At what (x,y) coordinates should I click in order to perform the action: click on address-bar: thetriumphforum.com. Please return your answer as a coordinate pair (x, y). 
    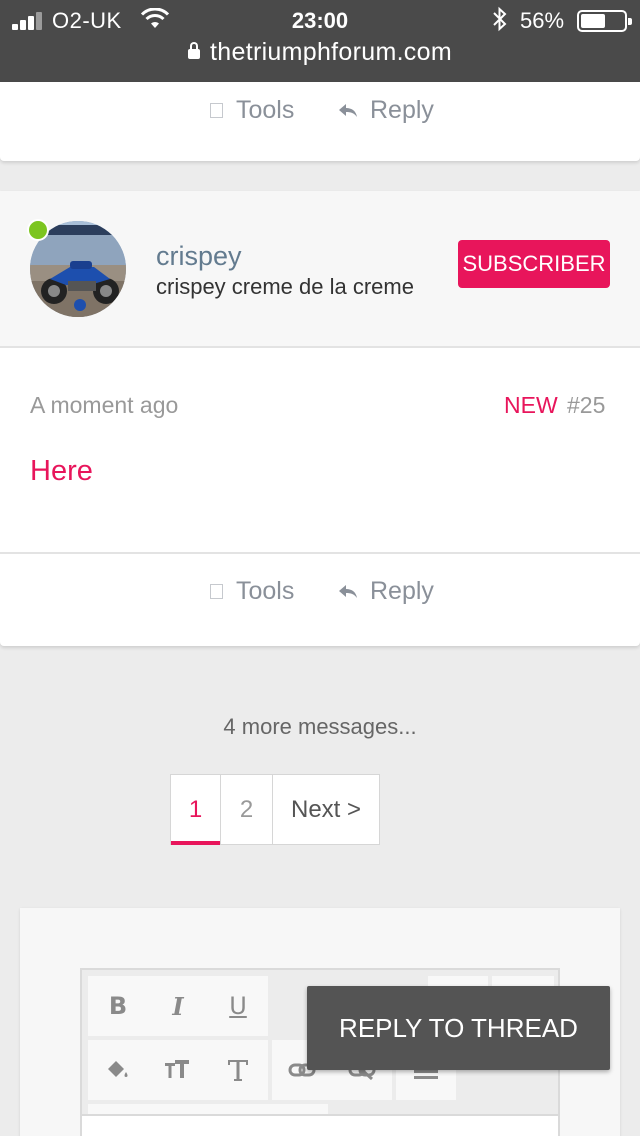
    Looking at the image, I should click on (320, 52).